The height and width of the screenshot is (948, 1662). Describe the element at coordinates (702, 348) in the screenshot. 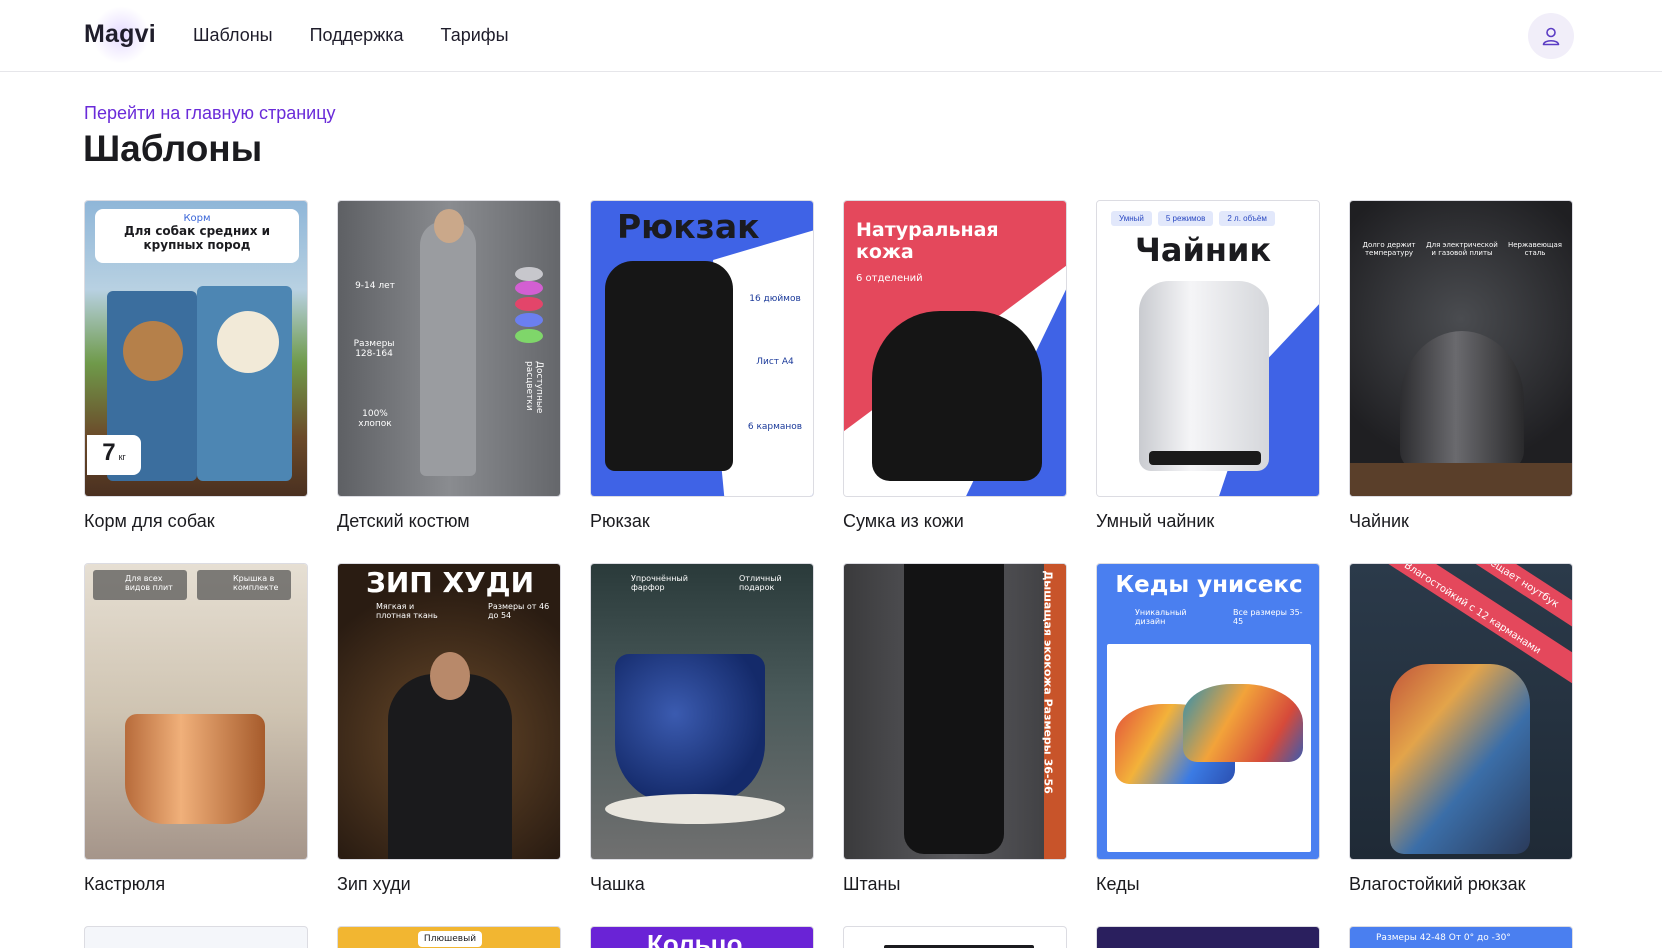

I see `template-thumbnail: Рюкзак 16 дюймов Лист А4 6 карманов` at that location.